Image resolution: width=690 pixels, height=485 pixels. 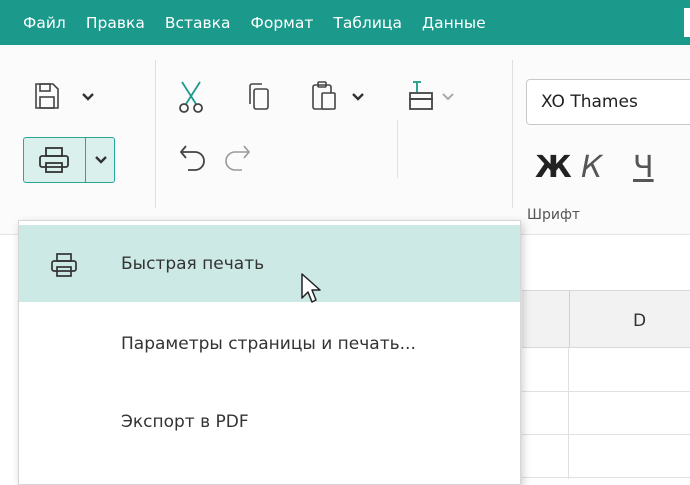 I want to click on format-painter-icon, so click(x=421, y=96).